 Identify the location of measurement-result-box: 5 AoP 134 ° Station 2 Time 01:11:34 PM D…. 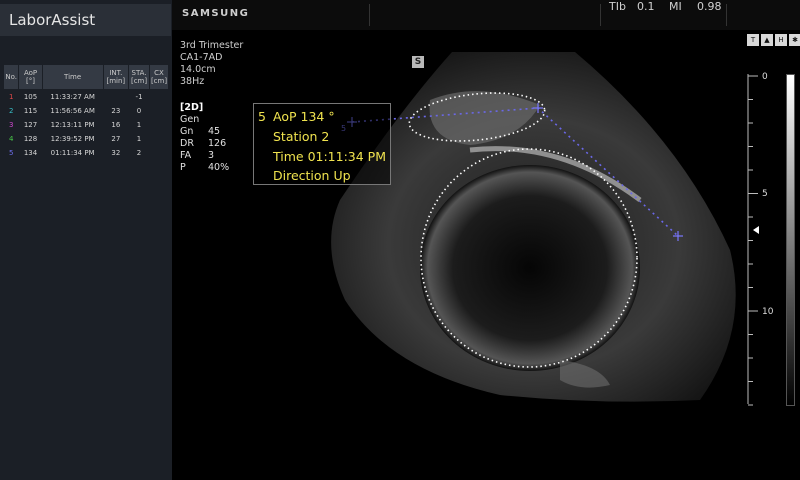
(322, 144).